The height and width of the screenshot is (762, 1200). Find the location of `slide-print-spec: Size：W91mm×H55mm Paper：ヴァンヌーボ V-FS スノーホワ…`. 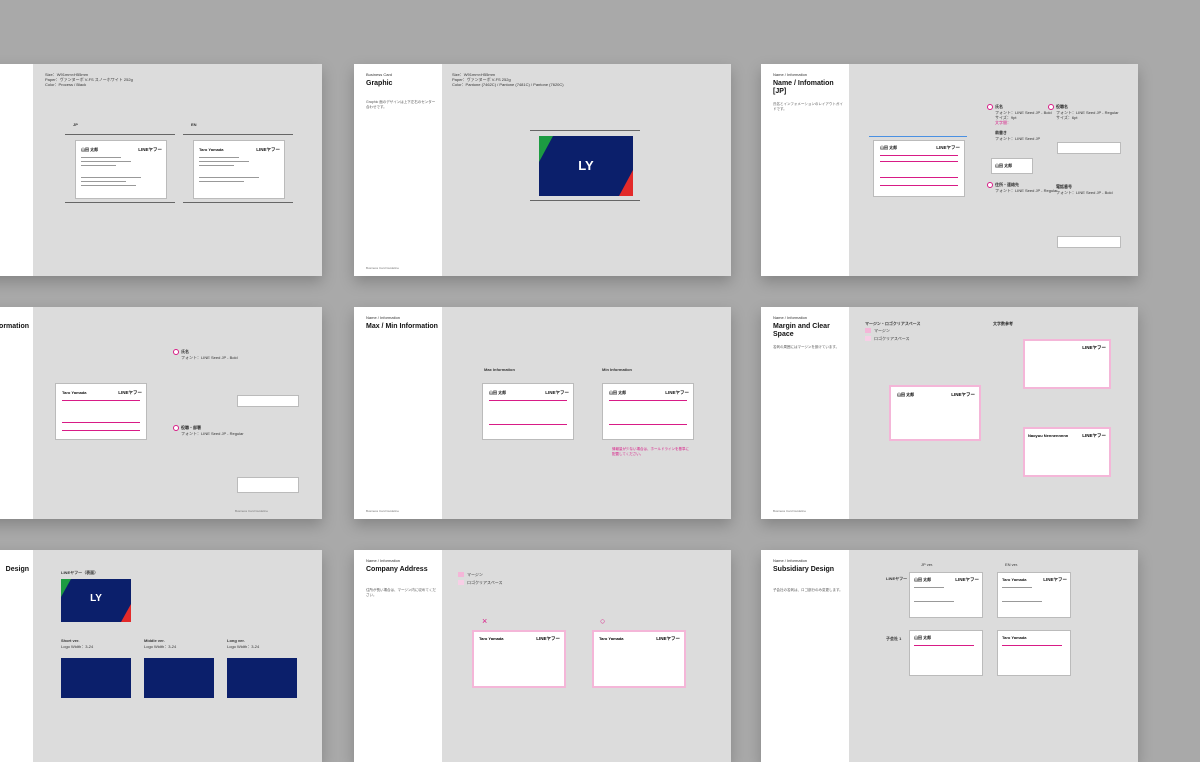

slide-print-spec: Size：W91mm×H55mm Paper：ヴァンヌーボ V-FS スノーホワ… is located at coordinates (161, 170).